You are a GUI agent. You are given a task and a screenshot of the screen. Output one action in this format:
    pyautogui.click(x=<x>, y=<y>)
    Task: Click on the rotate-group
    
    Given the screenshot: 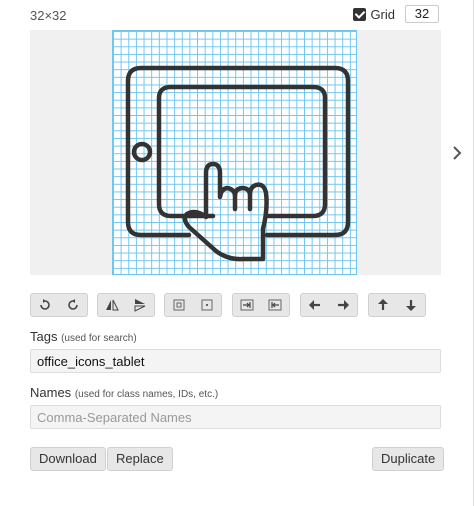 What is the action you would take?
    pyautogui.click(x=59, y=305)
    